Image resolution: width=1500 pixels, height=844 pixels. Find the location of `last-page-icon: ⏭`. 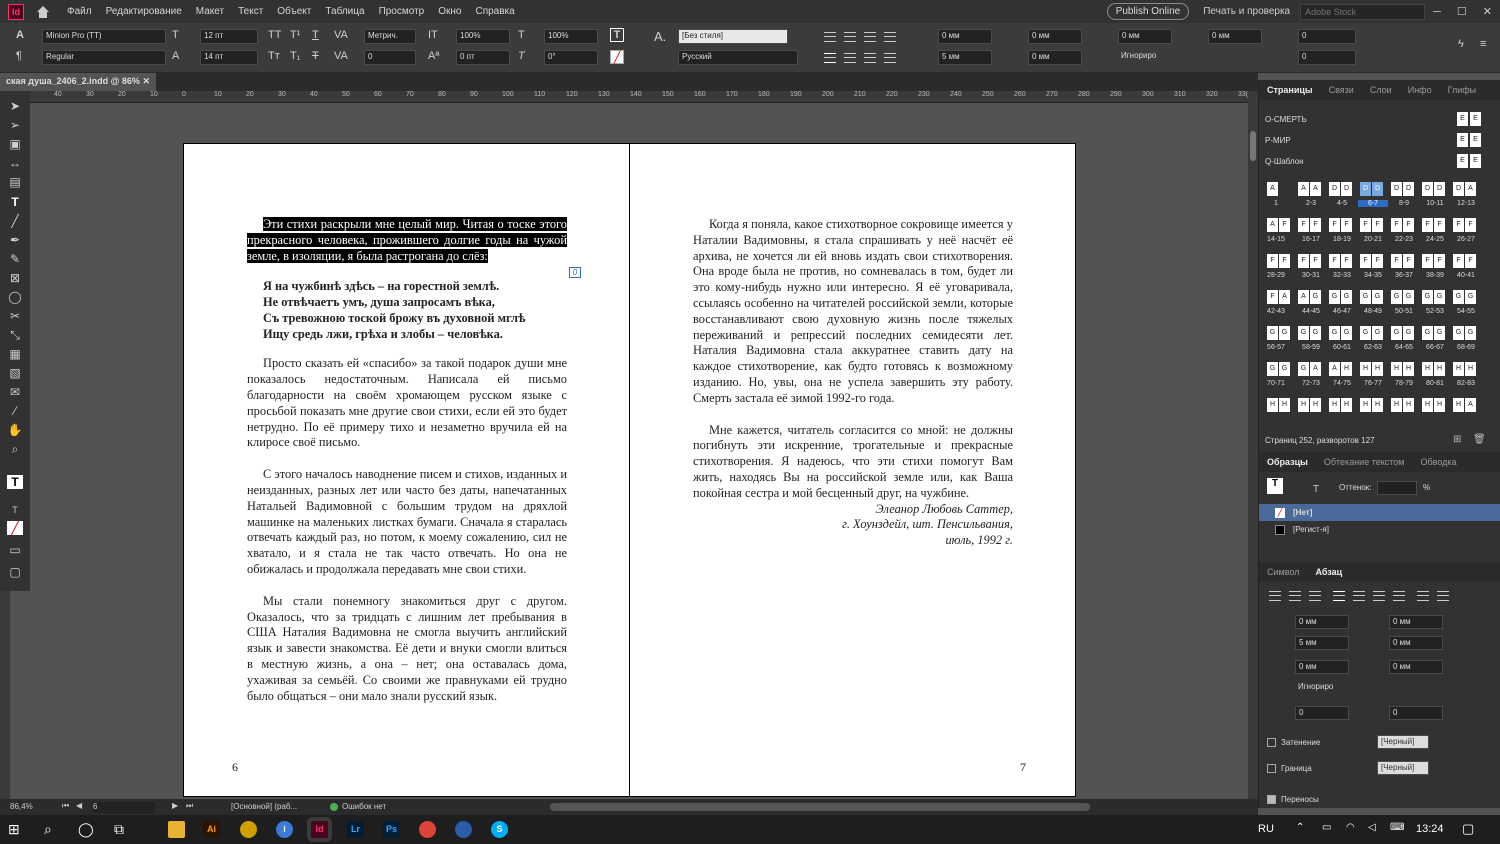

last-page-icon: ⏭ is located at coordinates (189, 806).